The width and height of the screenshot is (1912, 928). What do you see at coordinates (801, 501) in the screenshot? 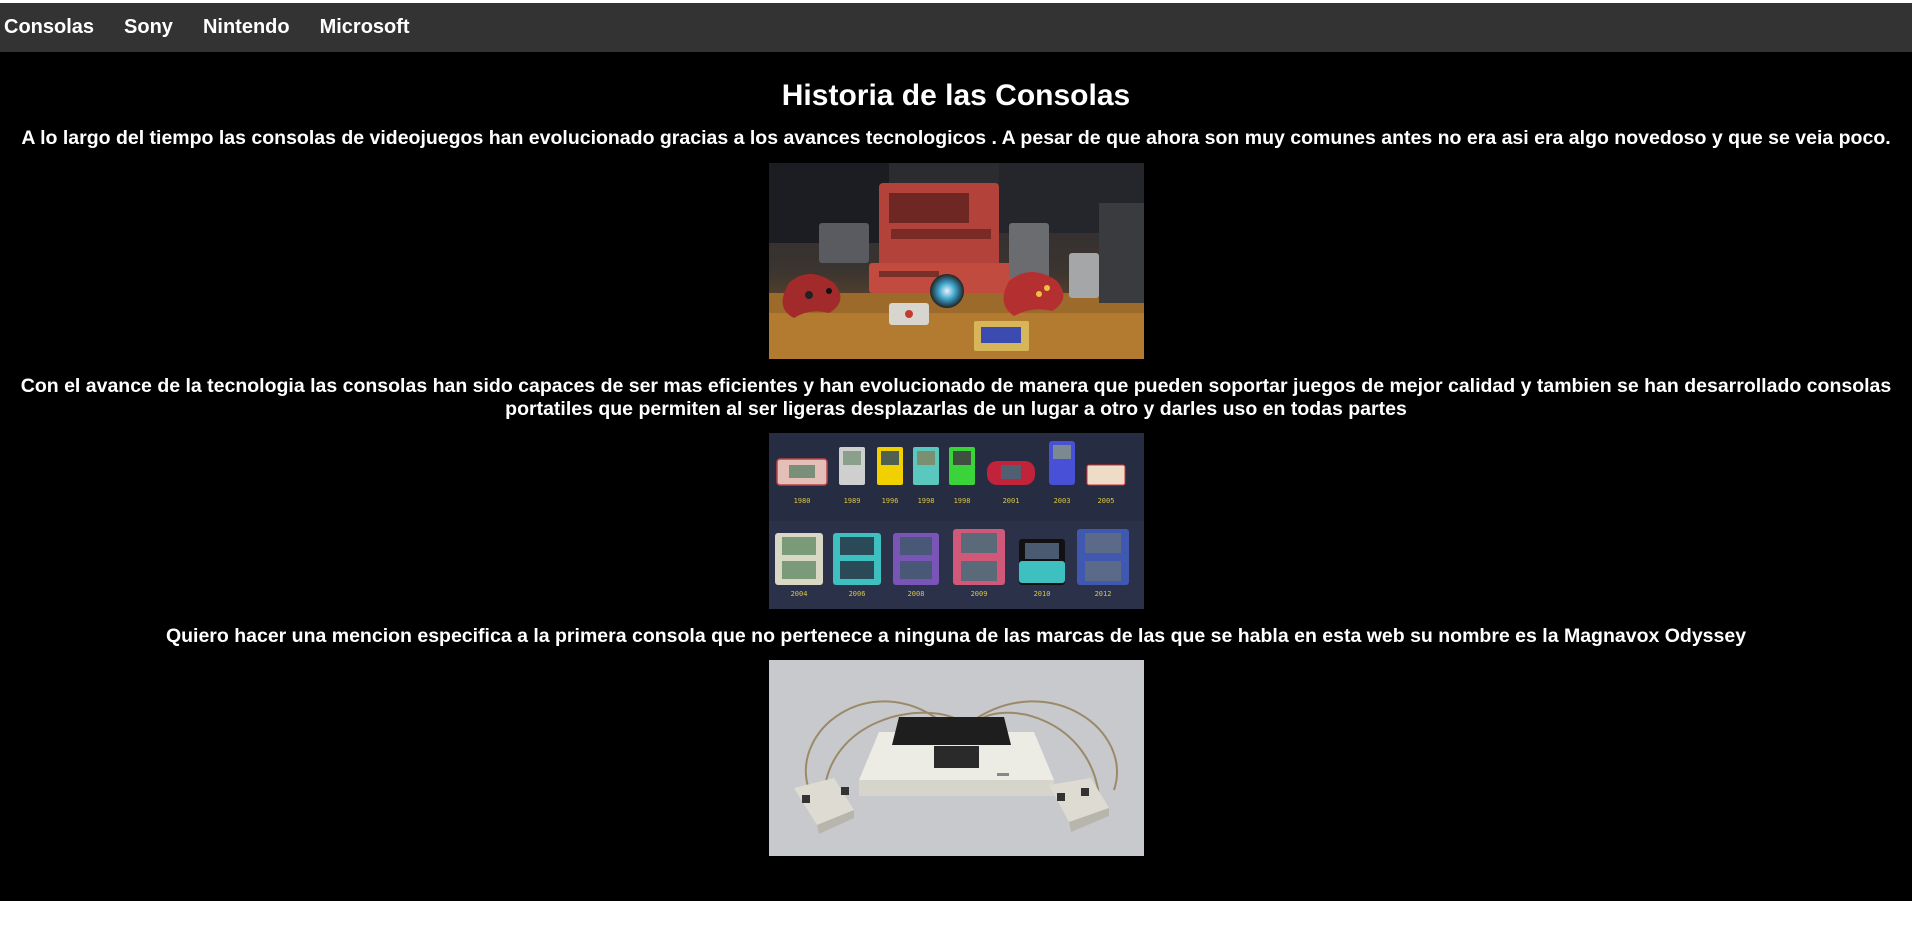
I see `year-label: 1980` at bounding box center [801, 501].